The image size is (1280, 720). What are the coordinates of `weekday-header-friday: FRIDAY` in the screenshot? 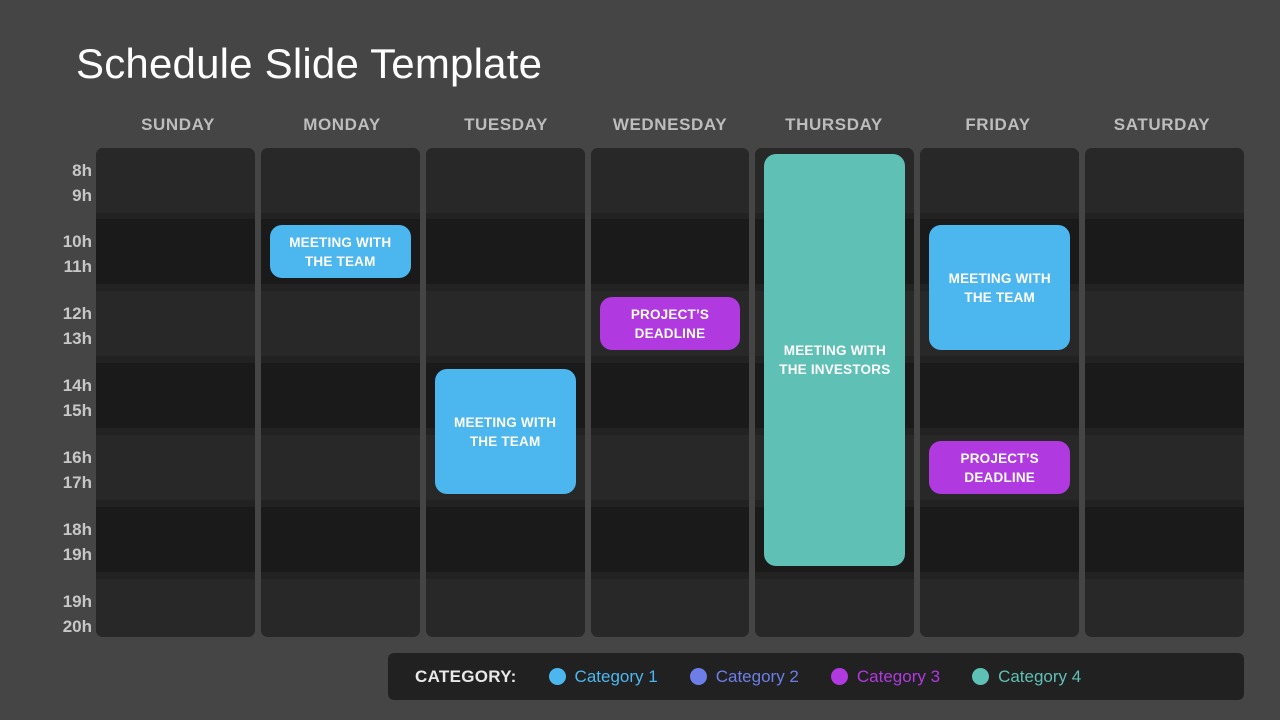 It's located at (998, 124).